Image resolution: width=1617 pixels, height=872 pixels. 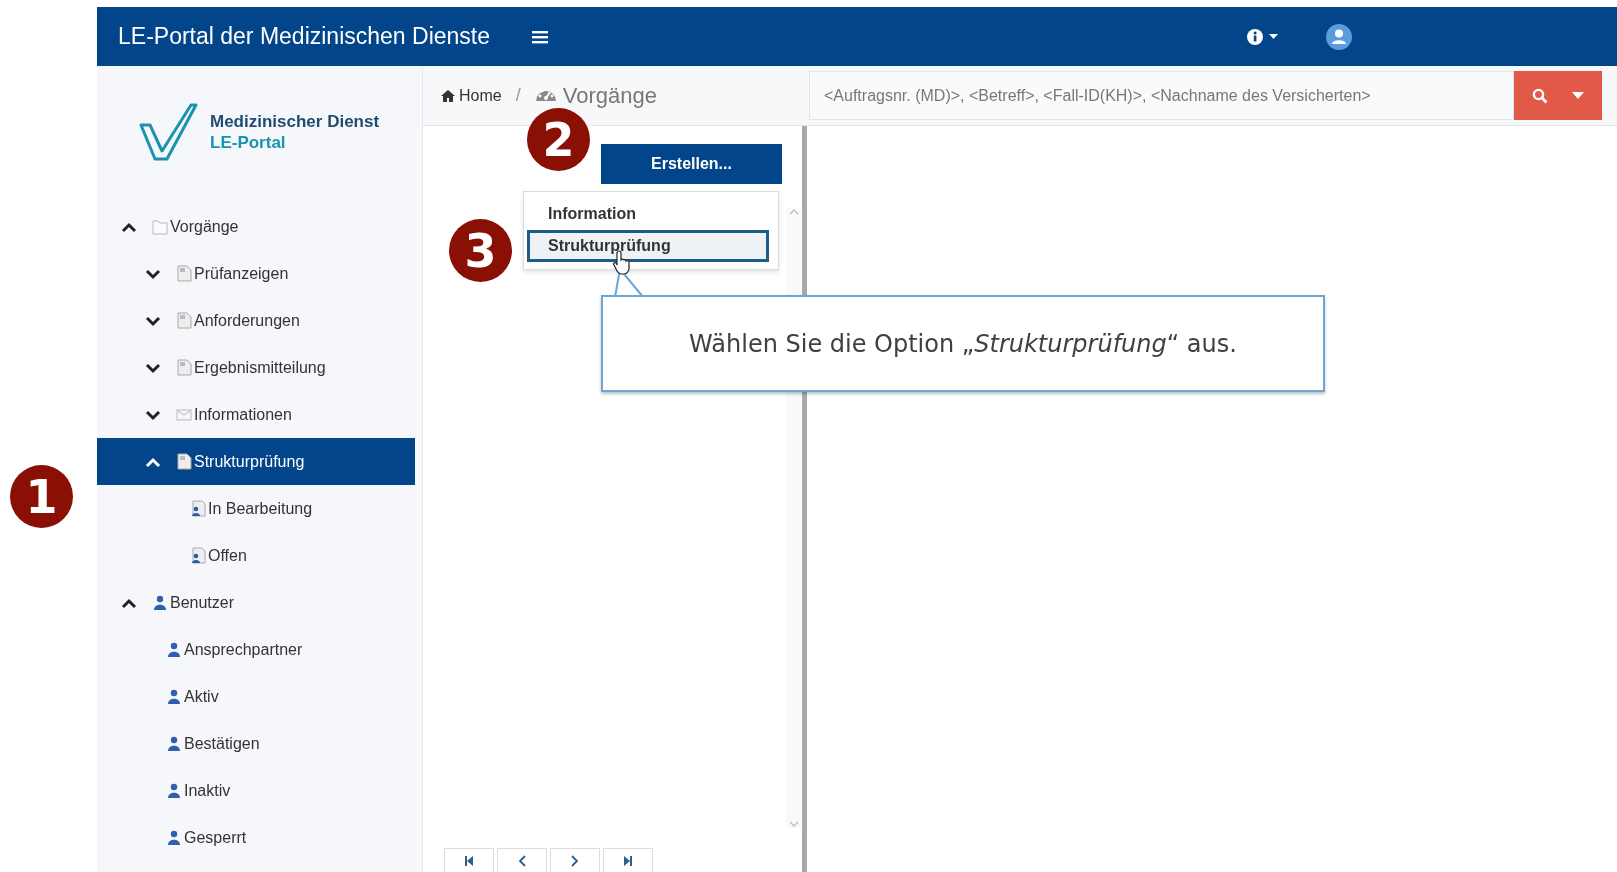 I want to click on tree-item: Ergebnismitteilung, so click(x=256, y=367).